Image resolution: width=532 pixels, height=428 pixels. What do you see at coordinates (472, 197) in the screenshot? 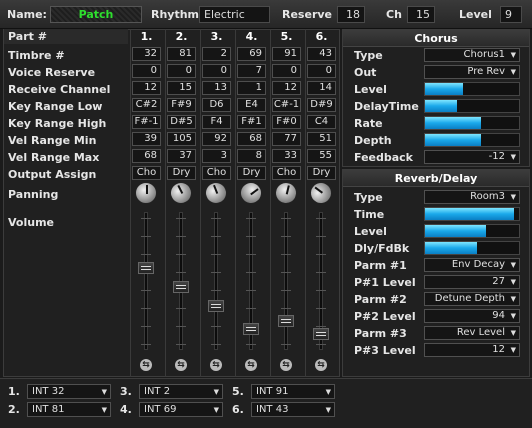
I see `reverb-param-select: Room3` at bounding box center [472, 197].